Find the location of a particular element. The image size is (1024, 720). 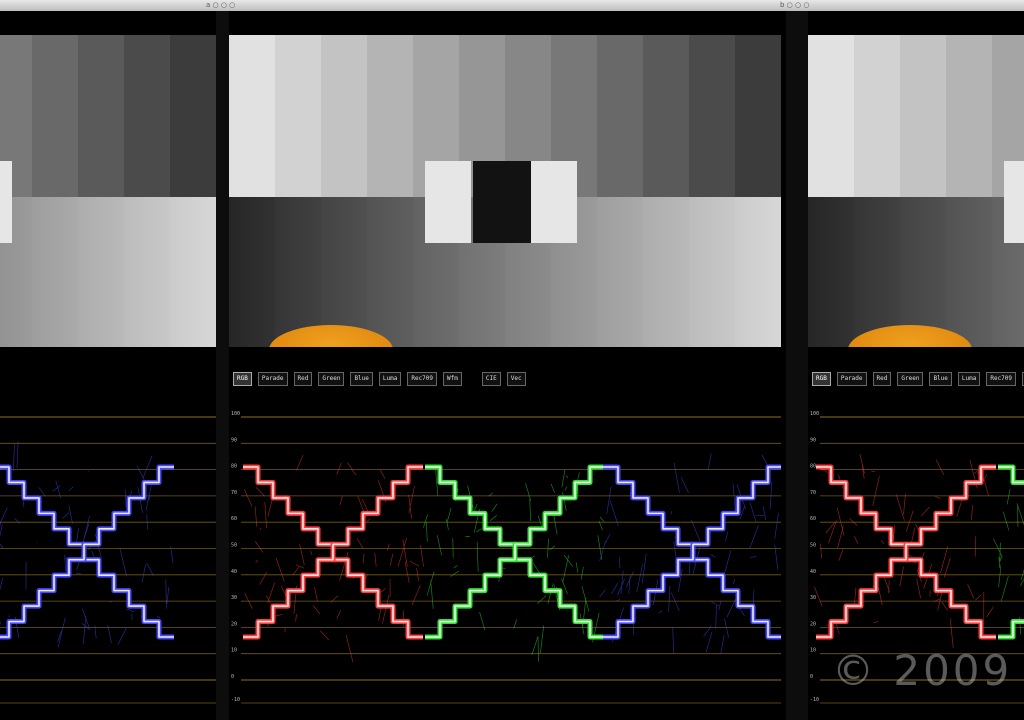

blue-channel-trace is located at coordinates (87, 544).